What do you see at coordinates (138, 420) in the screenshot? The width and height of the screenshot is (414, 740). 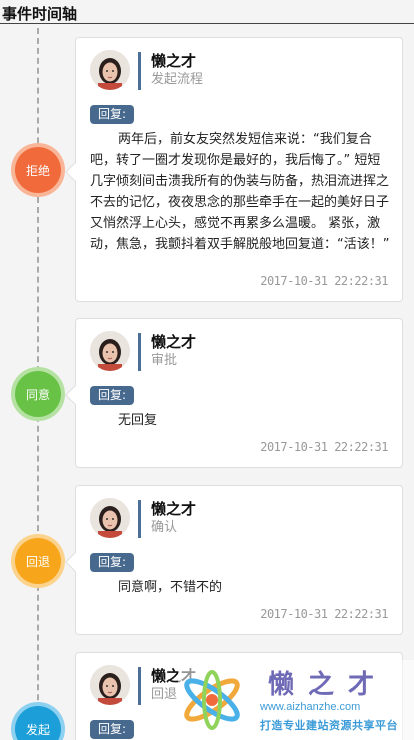 I see `reply-text: 无回复` at bounding box center [138, 420].